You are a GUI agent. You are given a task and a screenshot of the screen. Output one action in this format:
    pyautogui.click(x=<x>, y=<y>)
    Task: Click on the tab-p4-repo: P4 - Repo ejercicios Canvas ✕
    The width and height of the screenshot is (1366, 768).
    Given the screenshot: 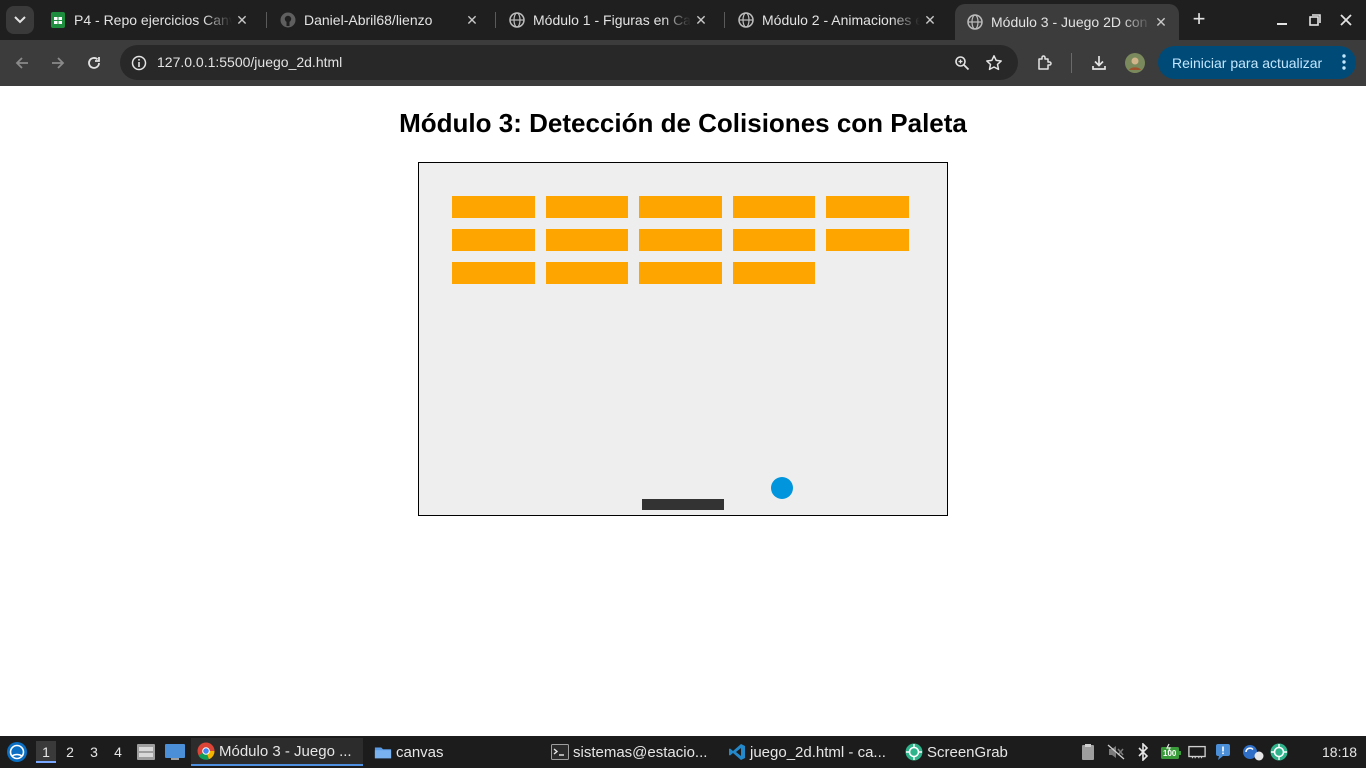 What is the action you would take?
    pyautogui.click(x=149, y=20)
    